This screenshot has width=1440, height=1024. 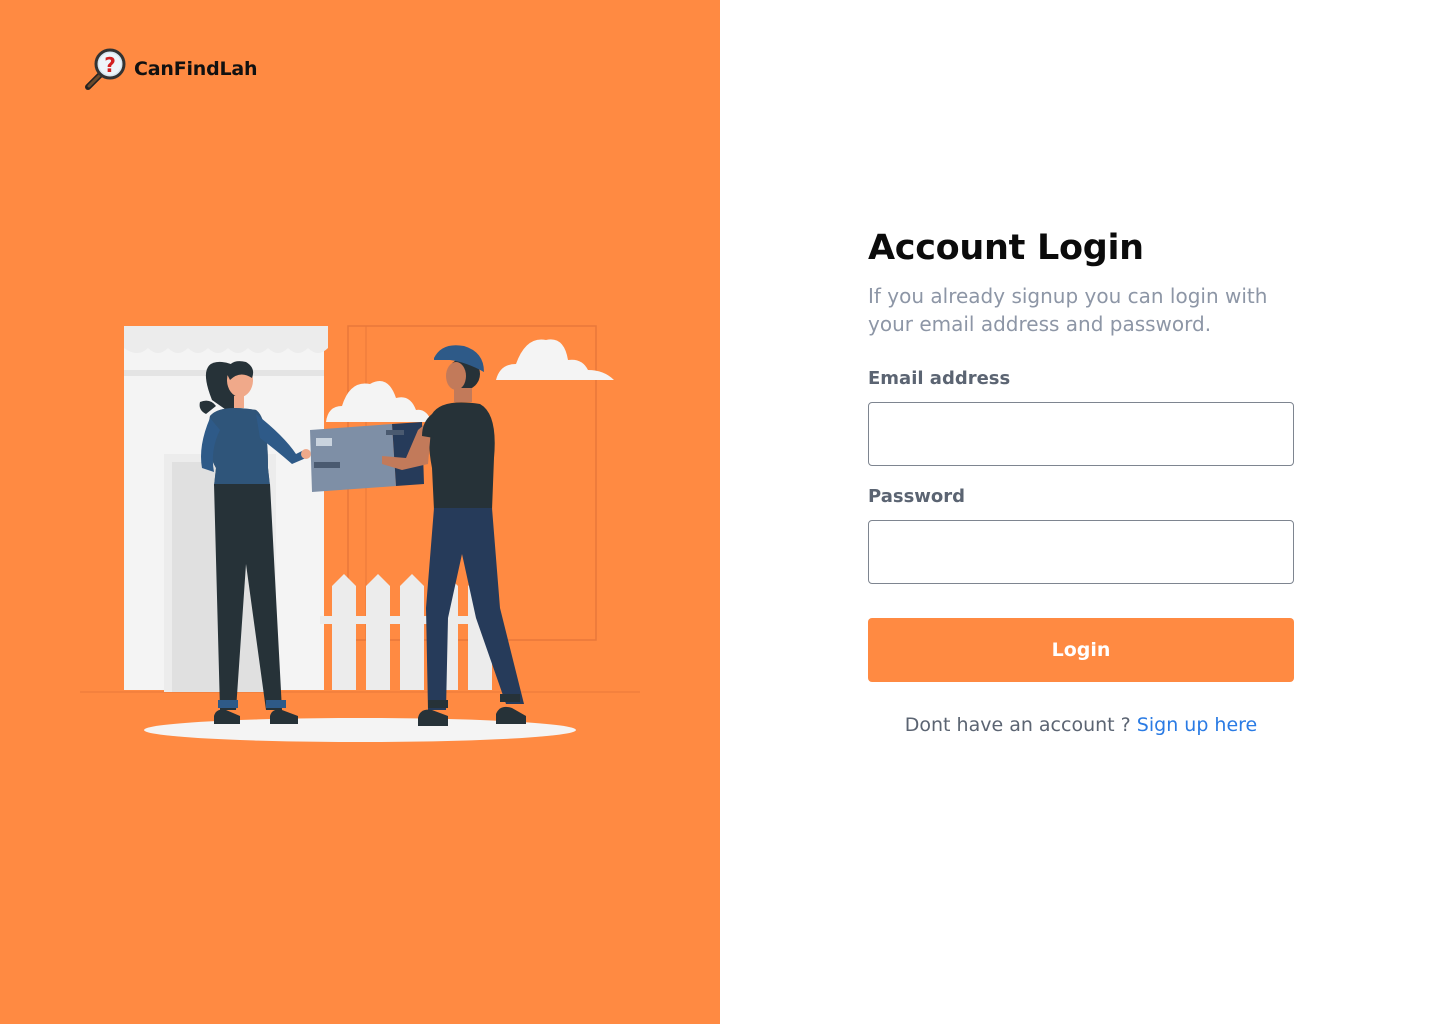 I want to click on email-field, so click(x=1081, y=434).